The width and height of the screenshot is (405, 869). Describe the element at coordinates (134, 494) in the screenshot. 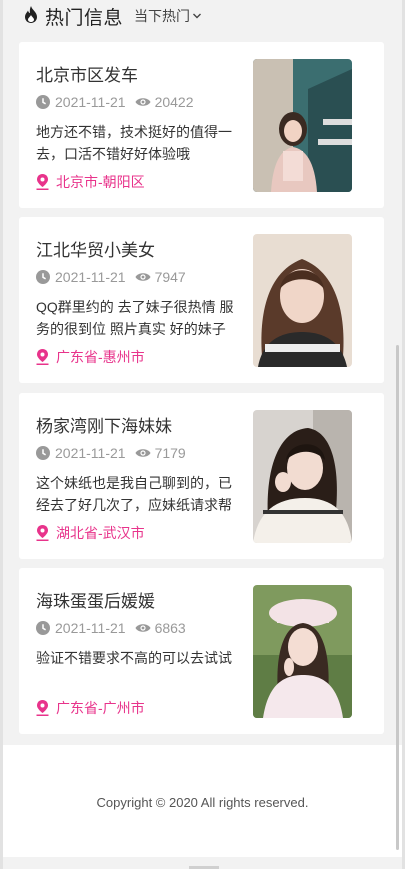

I see `post-description: 这个妹纸也是我自己聊到的，已经去了好几次了，应妹纸请求帮` at that location.